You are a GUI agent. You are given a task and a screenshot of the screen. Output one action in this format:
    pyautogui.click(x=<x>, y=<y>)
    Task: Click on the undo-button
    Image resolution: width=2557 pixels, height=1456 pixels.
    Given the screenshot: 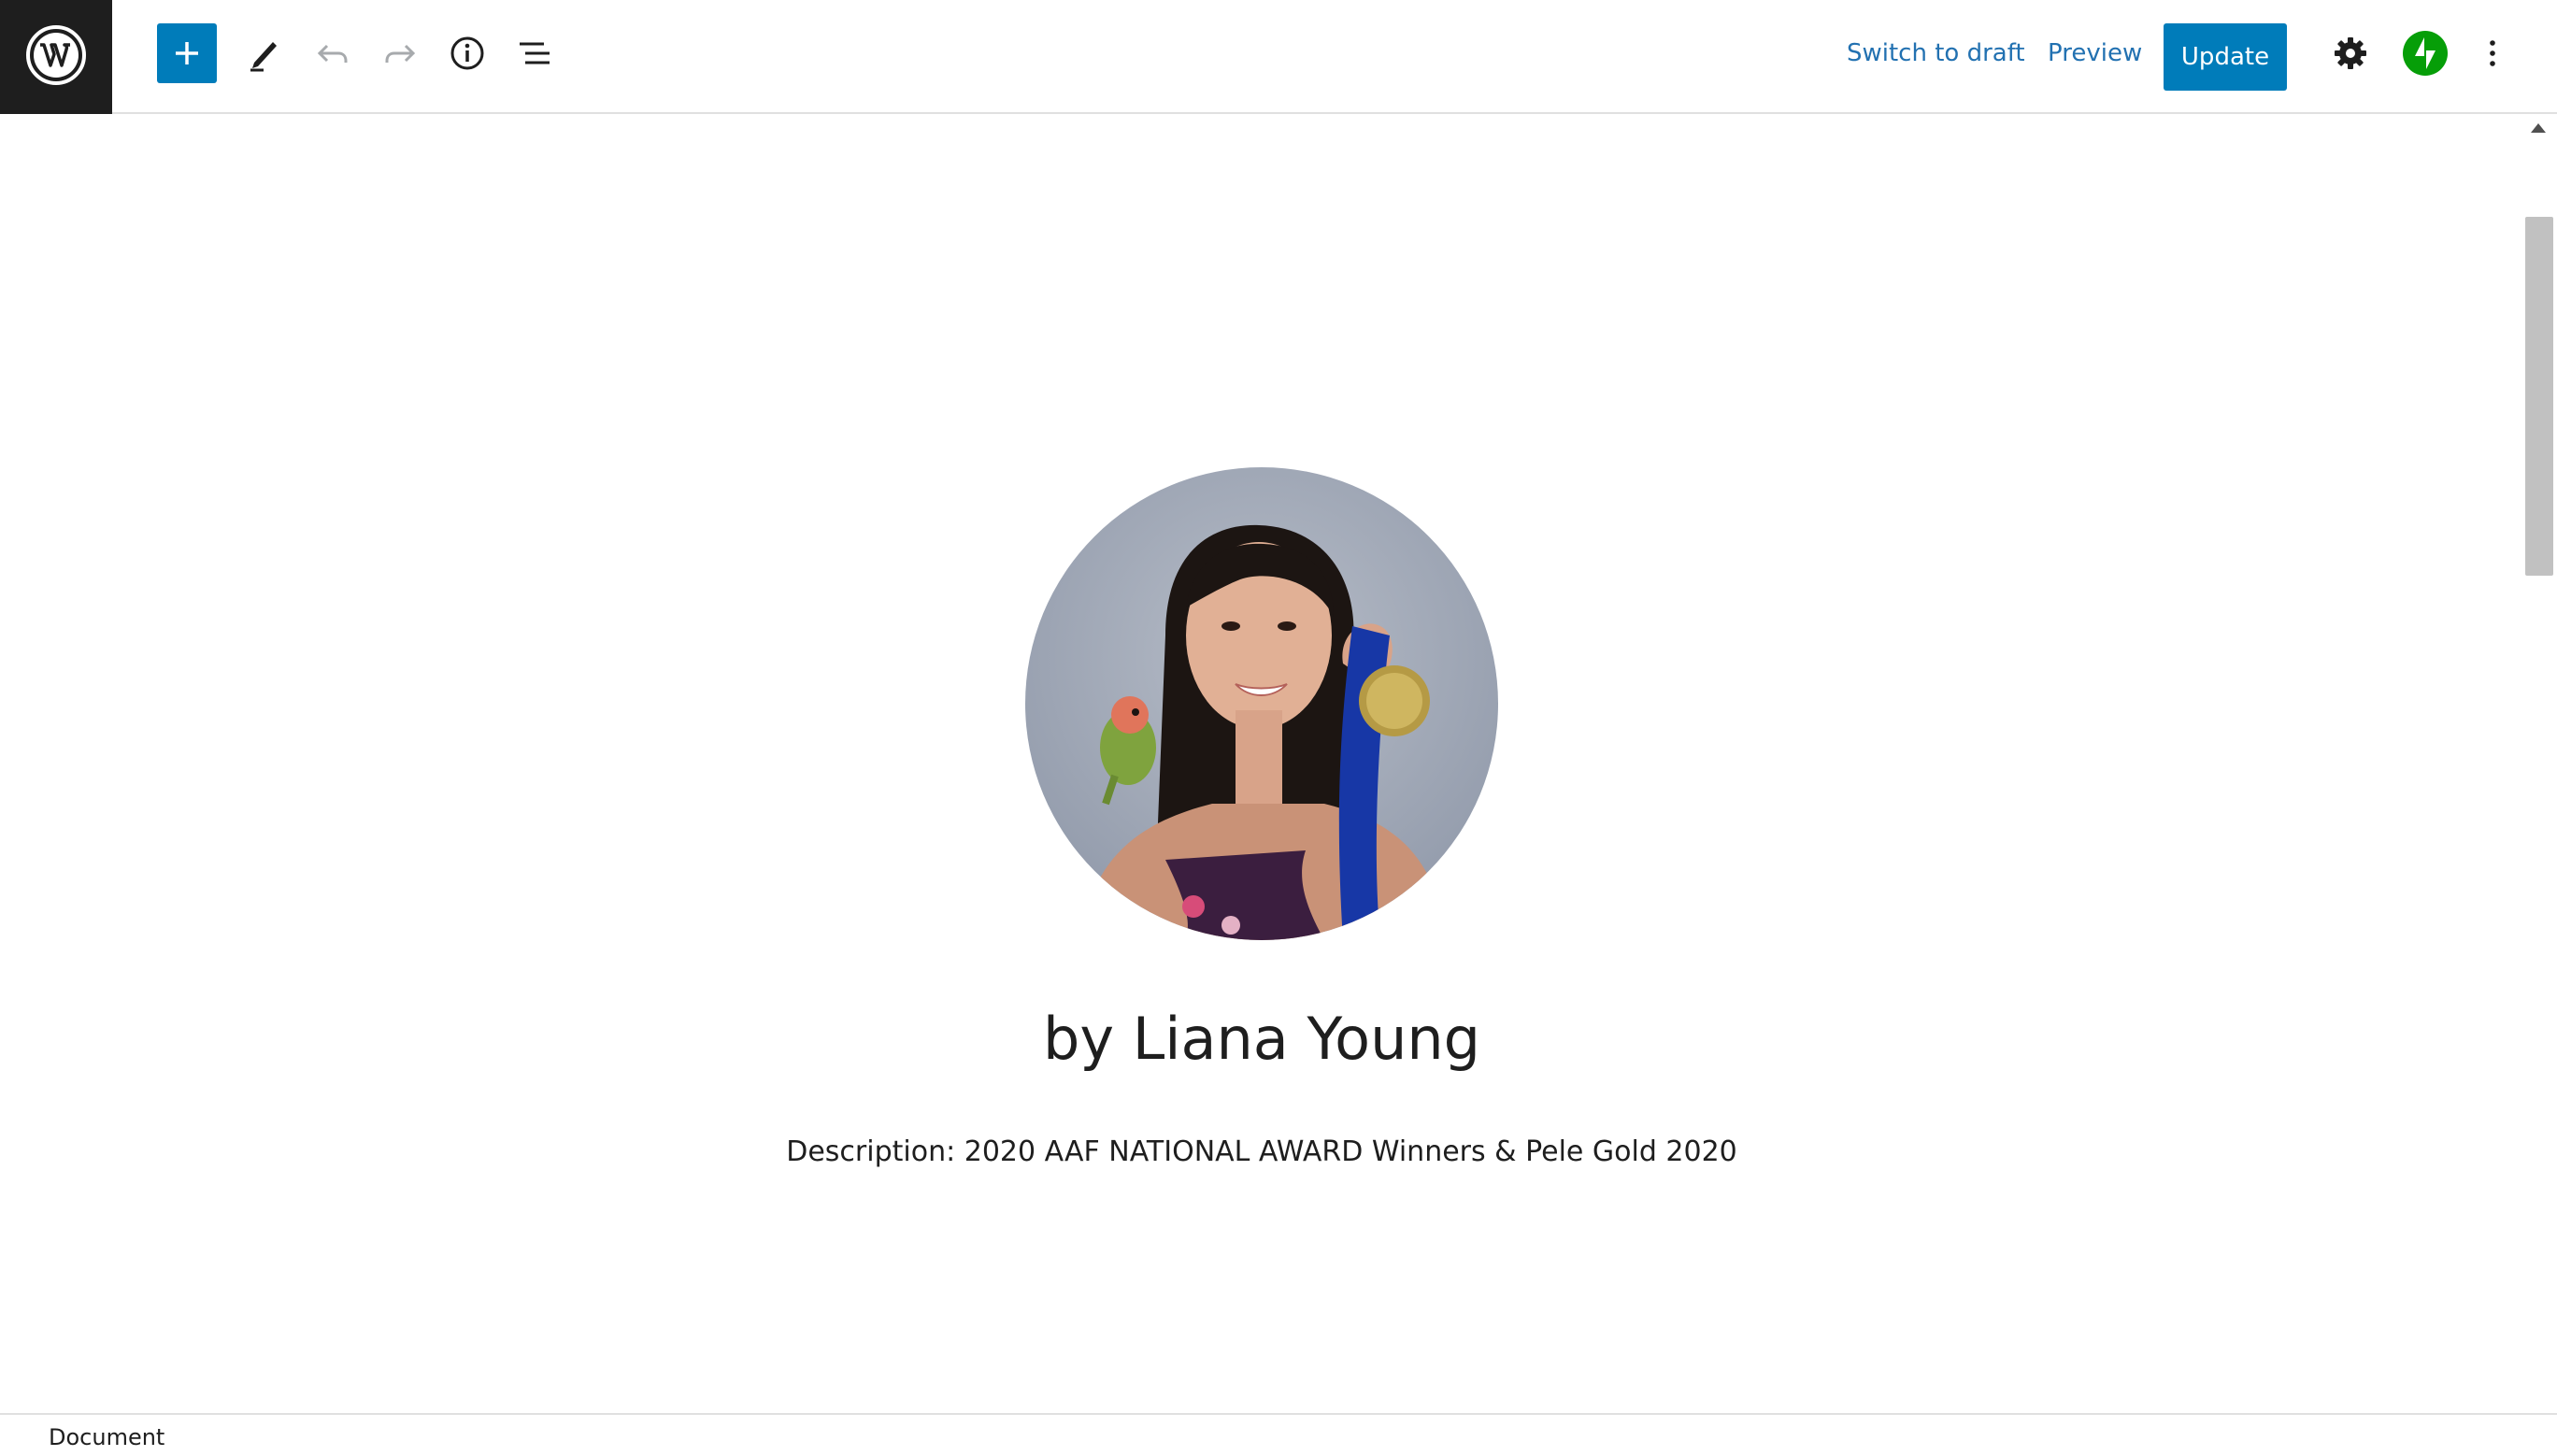 What is the action you would take?
    pyautogui.click(x=333, y=53)
    